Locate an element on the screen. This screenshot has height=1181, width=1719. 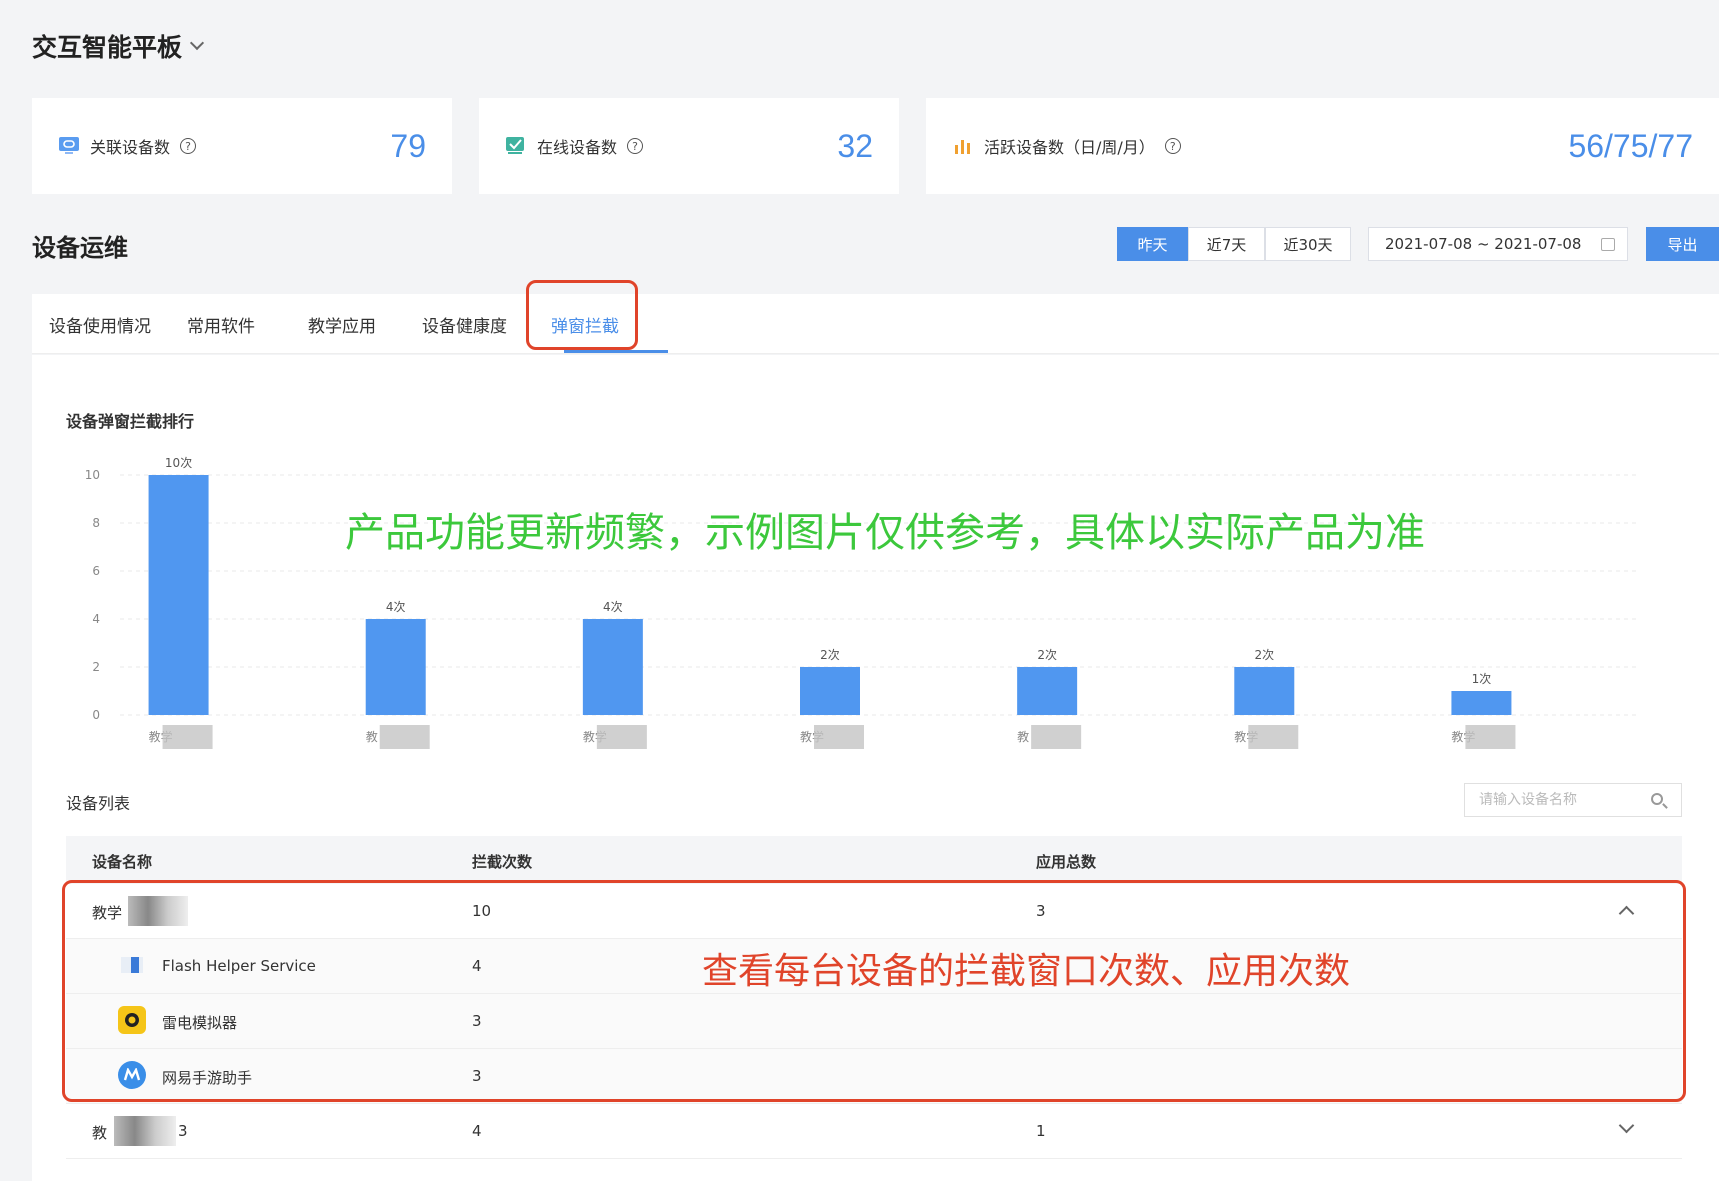
app-total: 1 is located at coordinates (1041, 1131).